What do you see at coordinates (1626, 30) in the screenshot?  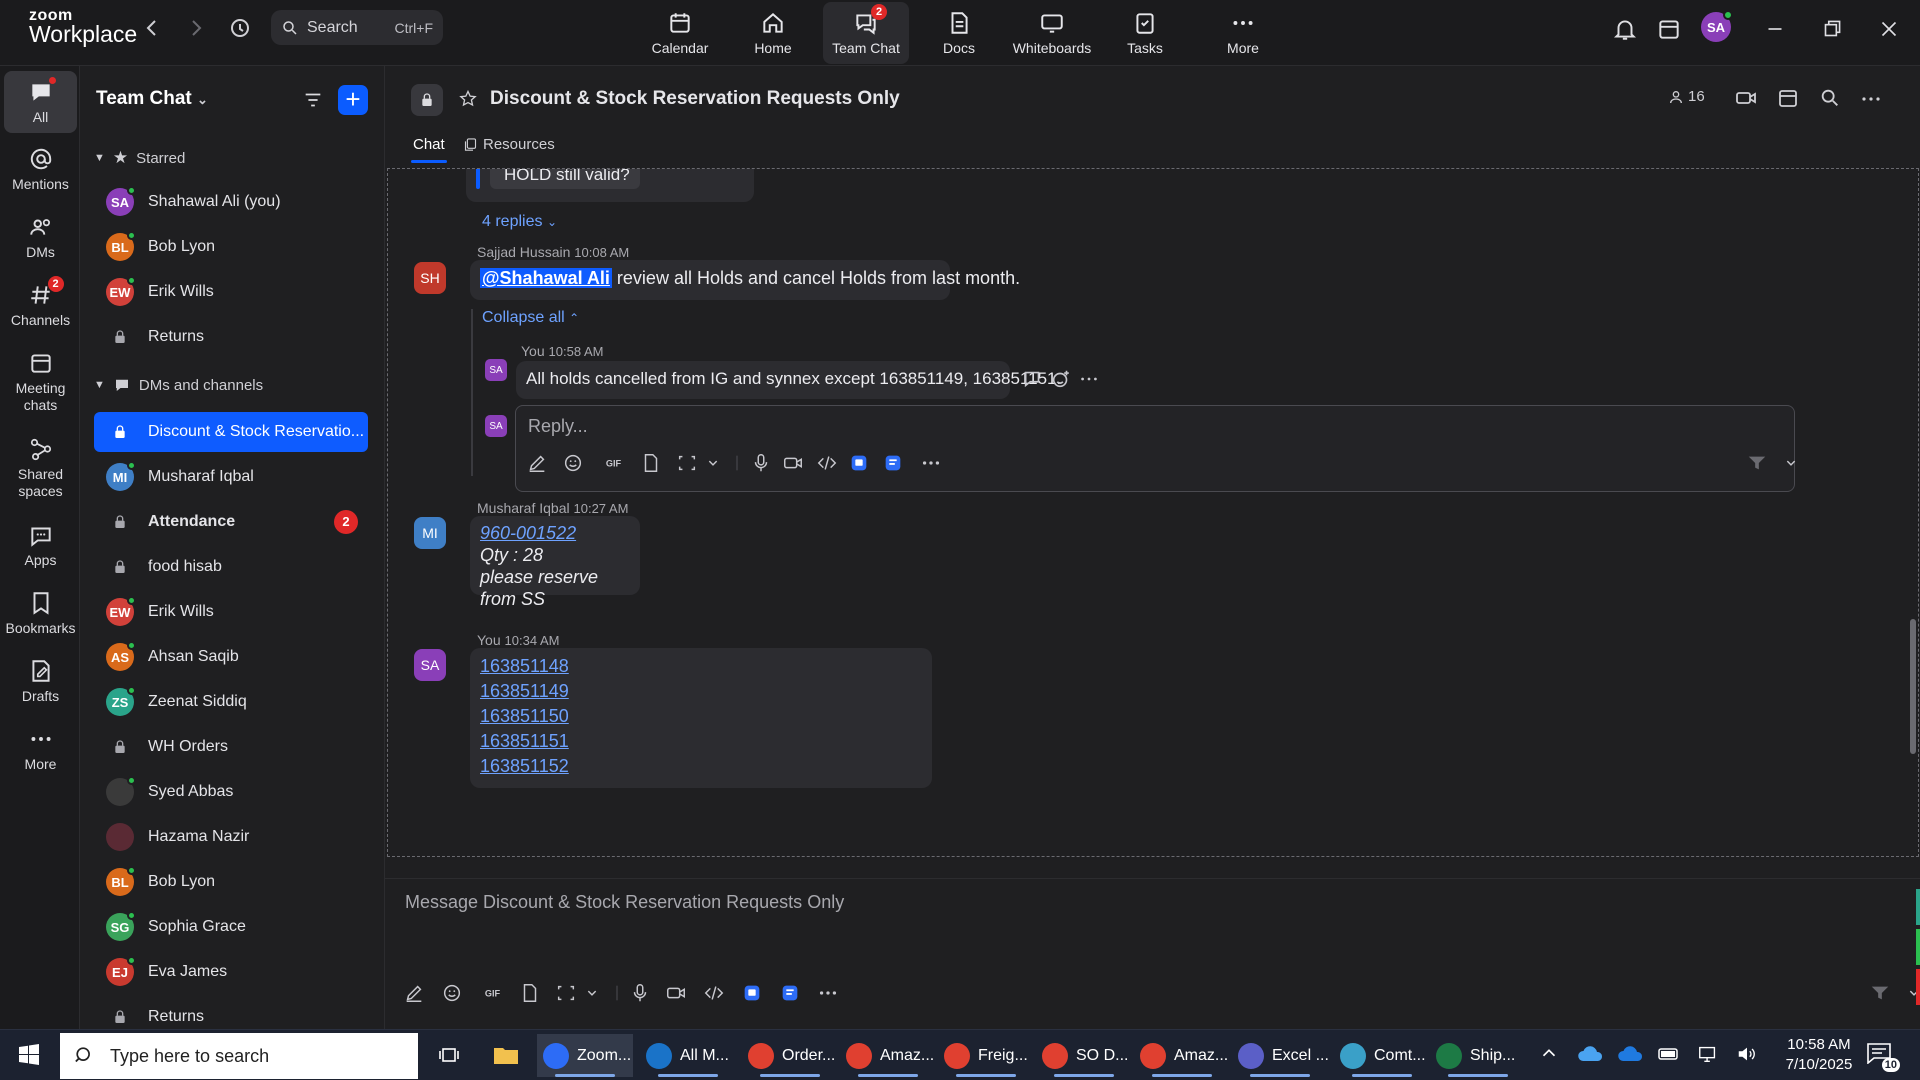 I see `notification-bell-icon` at bounding box center [1626, 30].